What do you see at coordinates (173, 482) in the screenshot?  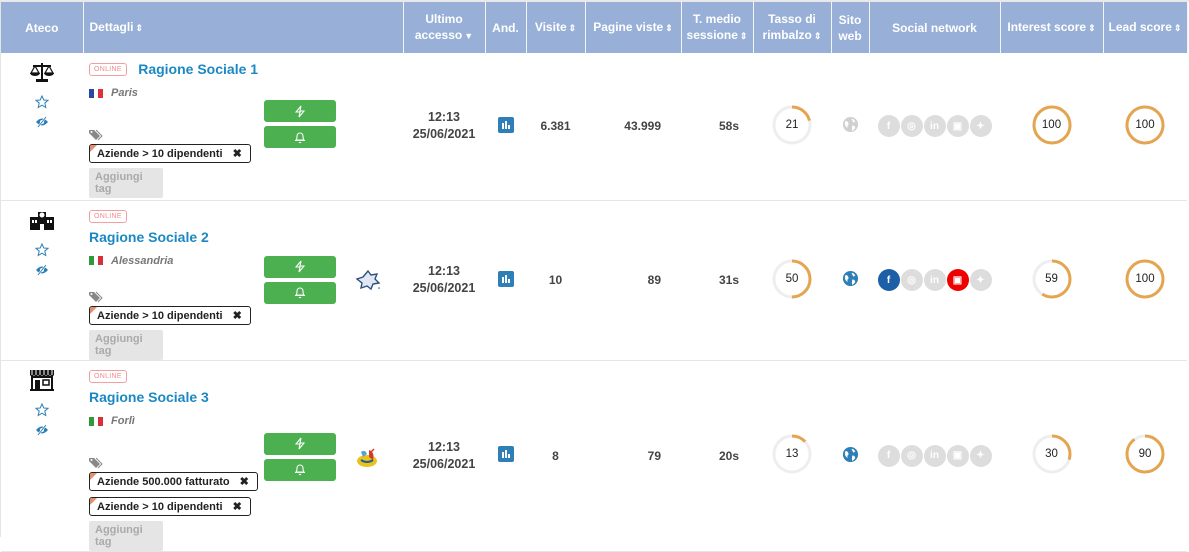 I see `tag-chip: Aziende 500.000 fatturato ✖` at bounding box center [173, 482].